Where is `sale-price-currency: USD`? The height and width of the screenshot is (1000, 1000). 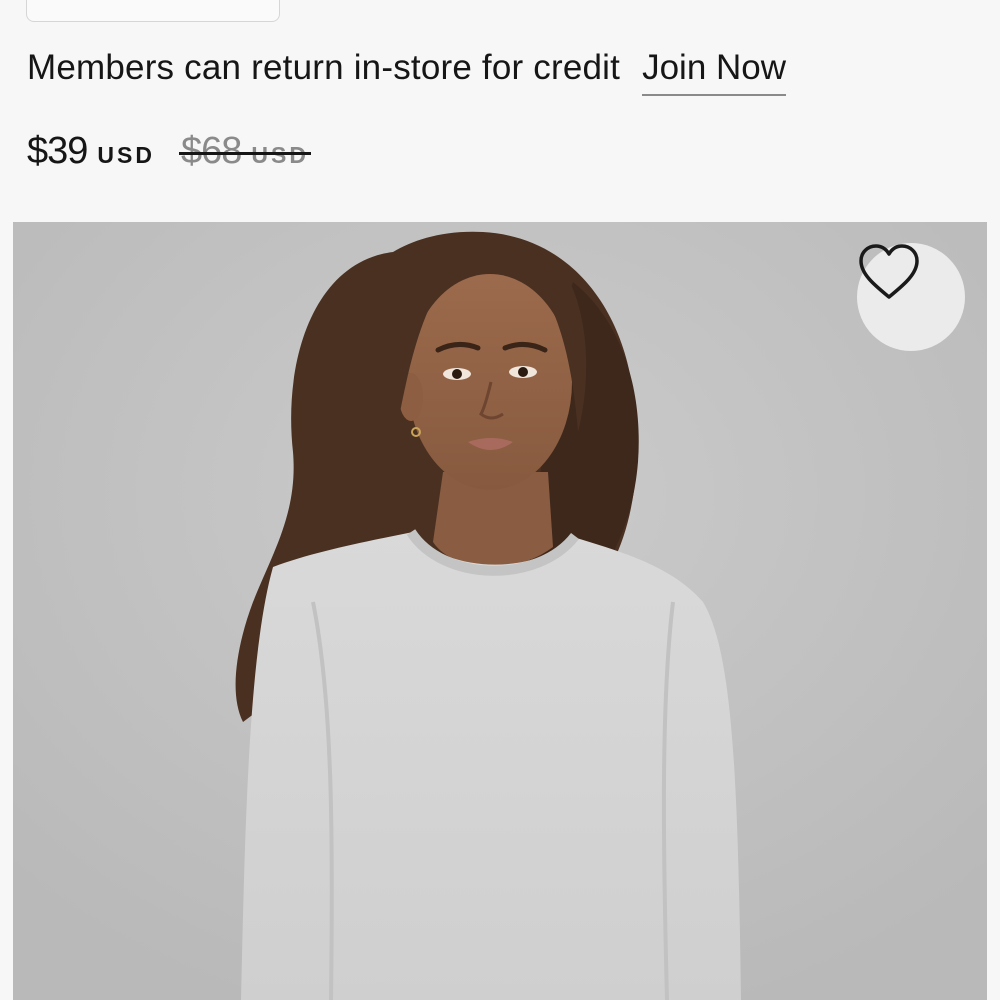
sale-price-currency: USD is located at coordinates (126, 155).